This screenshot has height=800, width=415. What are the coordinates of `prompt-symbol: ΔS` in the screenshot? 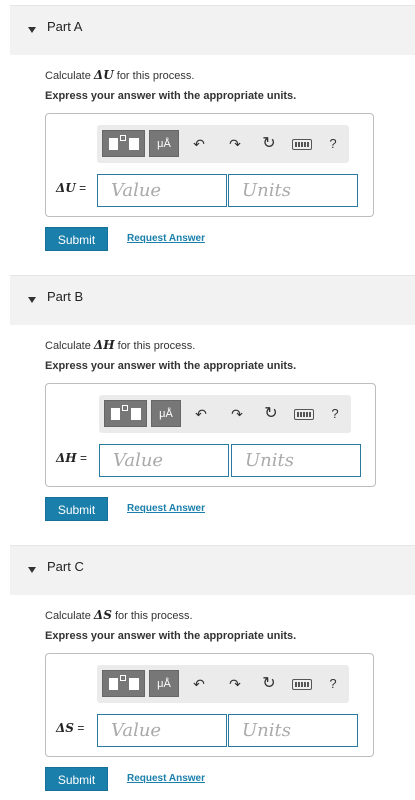 It's located at (102, 615).